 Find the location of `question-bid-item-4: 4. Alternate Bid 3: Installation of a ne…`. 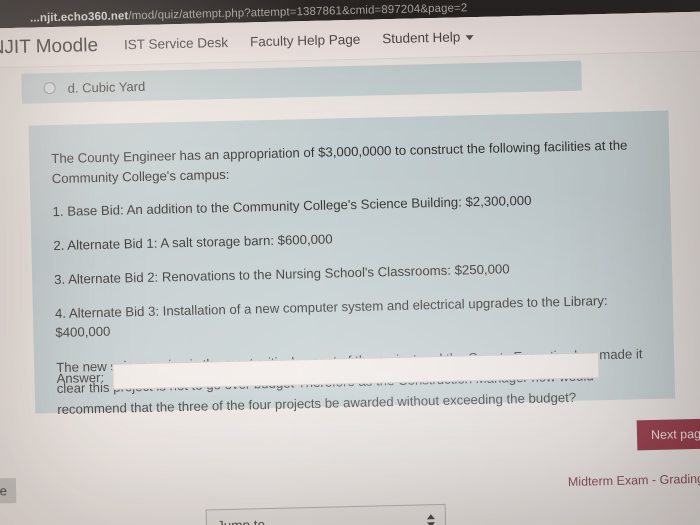

question-bid-item-4: 4. Alternate Bid 3: Installation of a ne… is located at coordinates (331, 317).